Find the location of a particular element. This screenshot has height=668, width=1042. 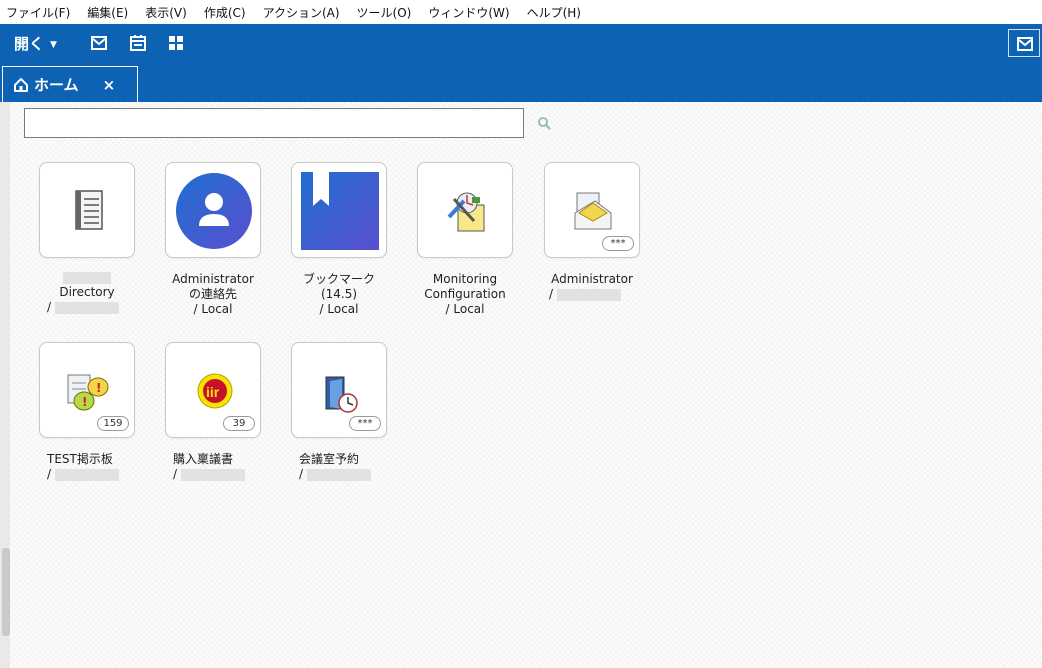

bookmark-icon is located at coordinates (340, 211).